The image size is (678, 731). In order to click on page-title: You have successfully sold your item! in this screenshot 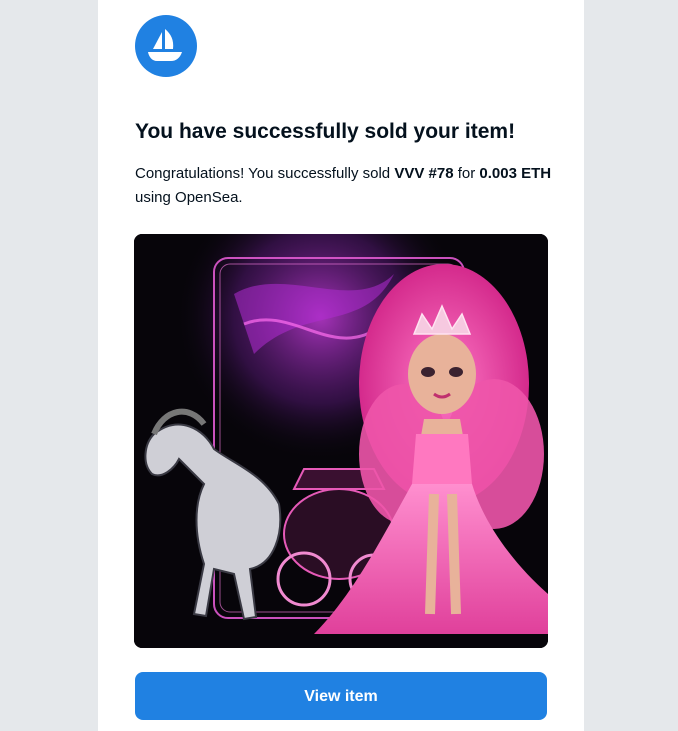, I will do `click(325, 131)`.